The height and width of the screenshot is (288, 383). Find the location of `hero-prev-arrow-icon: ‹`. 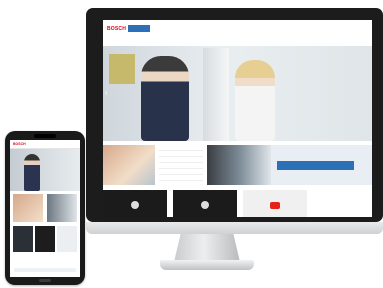

hero-prev-arrow-icon: ‹ is located at coordinates (106, 92).